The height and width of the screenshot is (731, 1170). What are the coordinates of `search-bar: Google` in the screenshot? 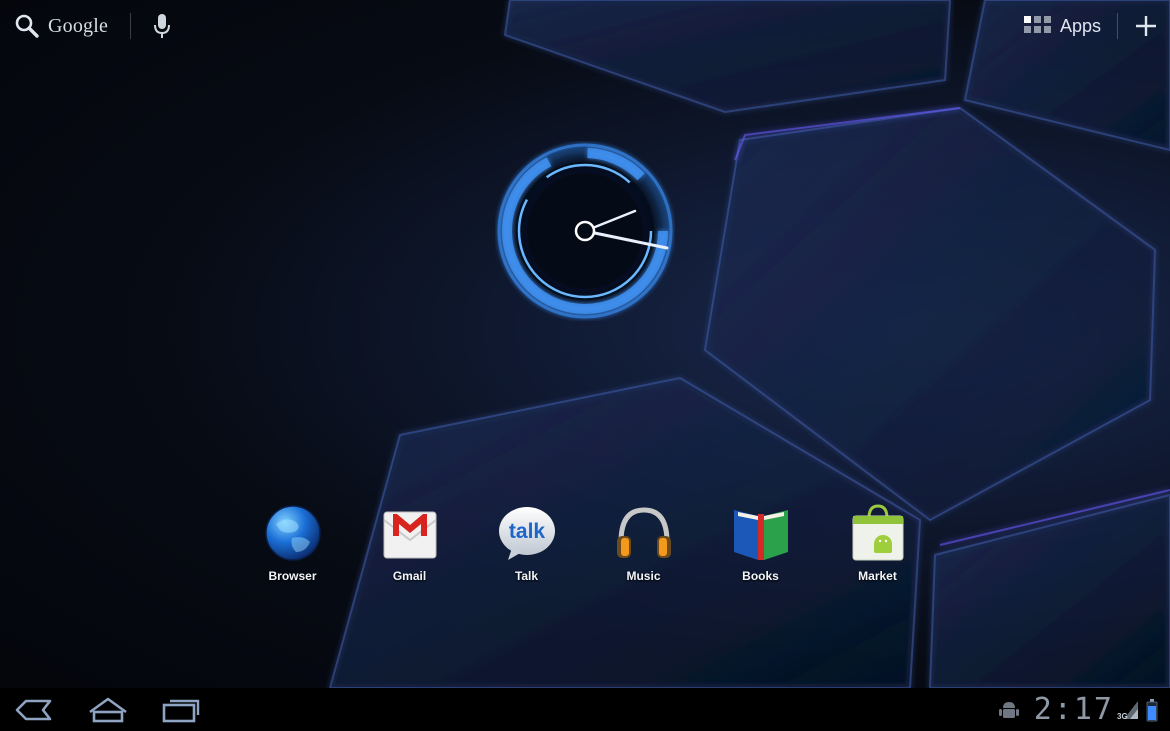 It's located at (92, 26).